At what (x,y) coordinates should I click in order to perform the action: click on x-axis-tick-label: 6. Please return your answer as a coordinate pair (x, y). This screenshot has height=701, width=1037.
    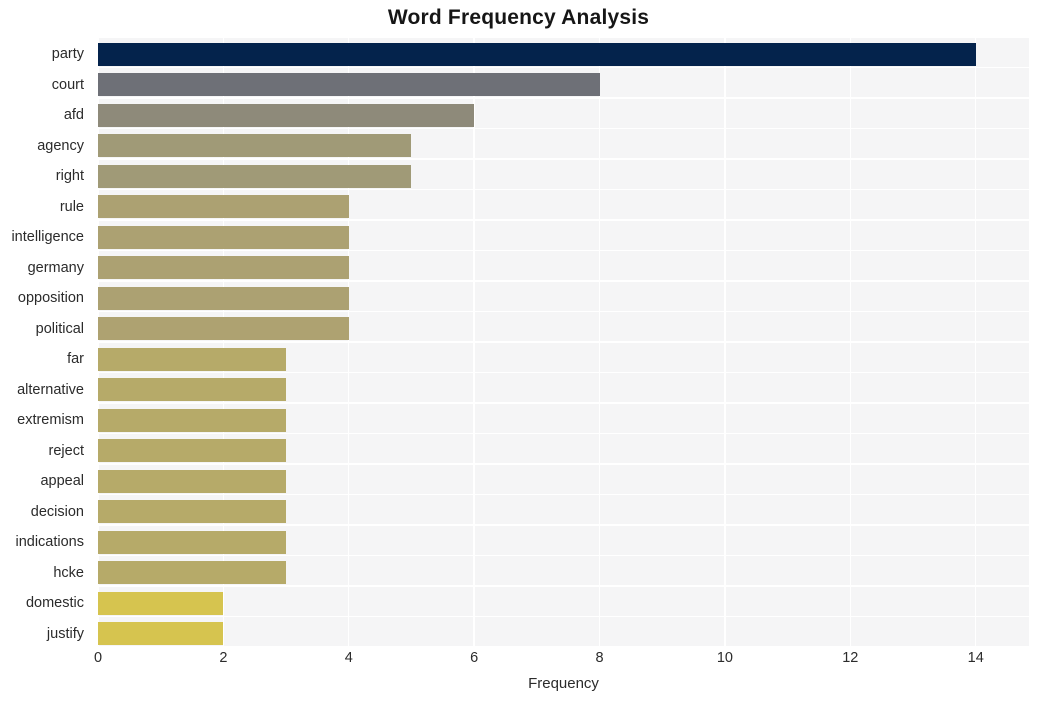
    Looking at the image, I should click on (474, 658).